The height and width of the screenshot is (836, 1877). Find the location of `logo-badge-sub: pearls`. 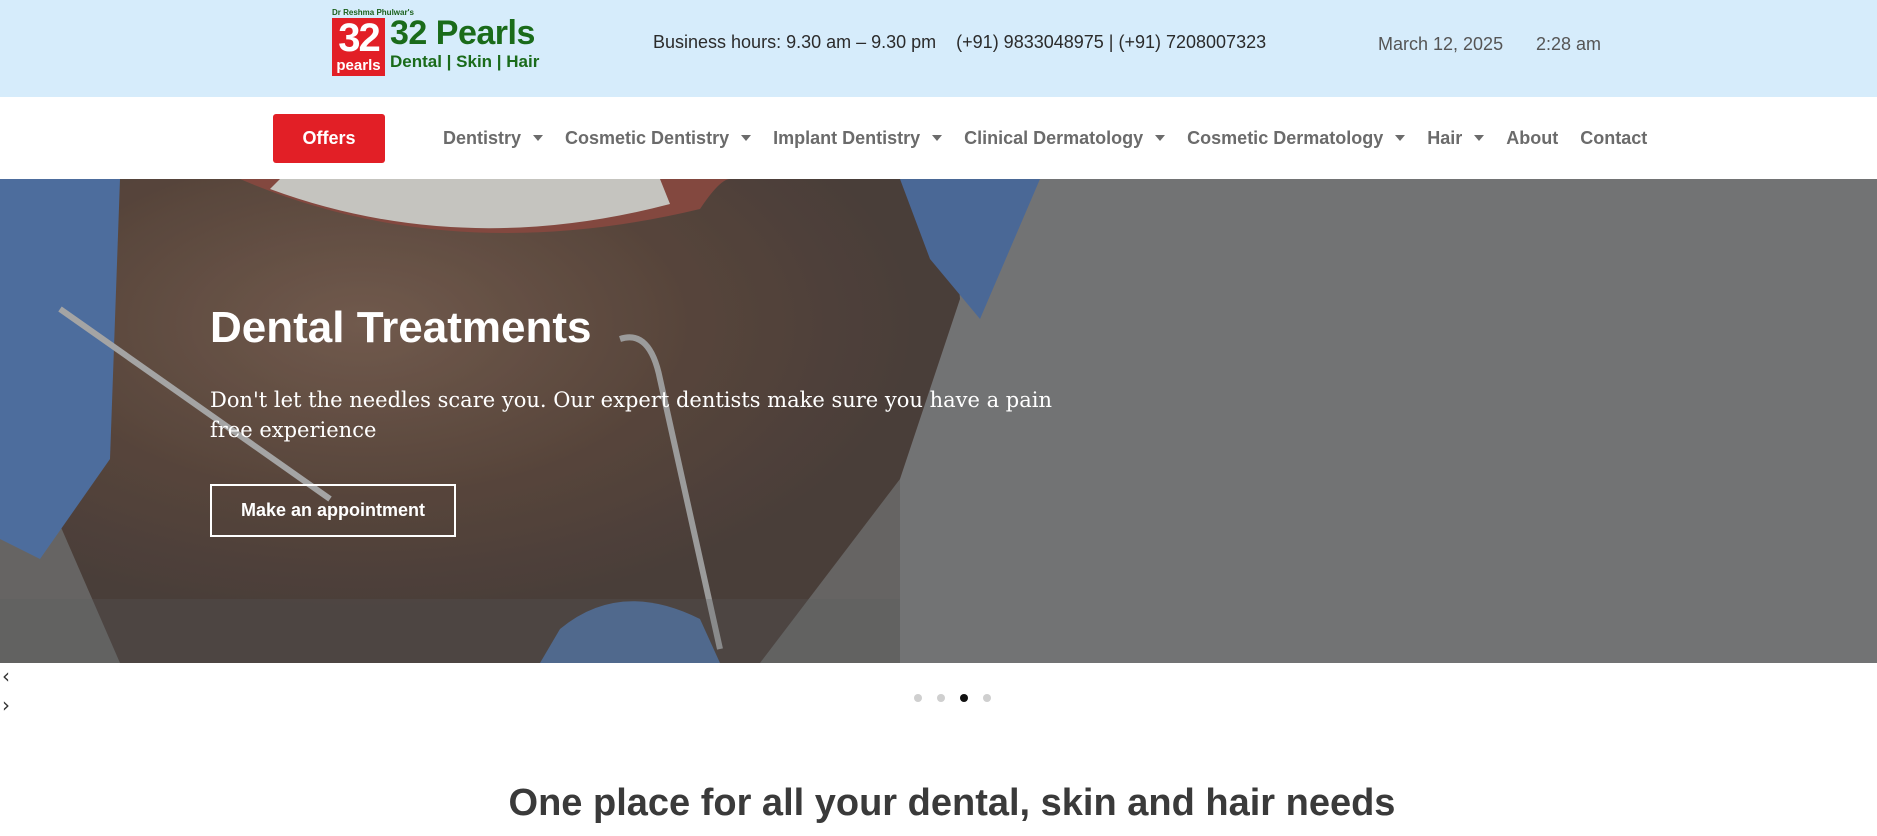

logo-badge-sub: pearls is located at coordinates (358, 65).